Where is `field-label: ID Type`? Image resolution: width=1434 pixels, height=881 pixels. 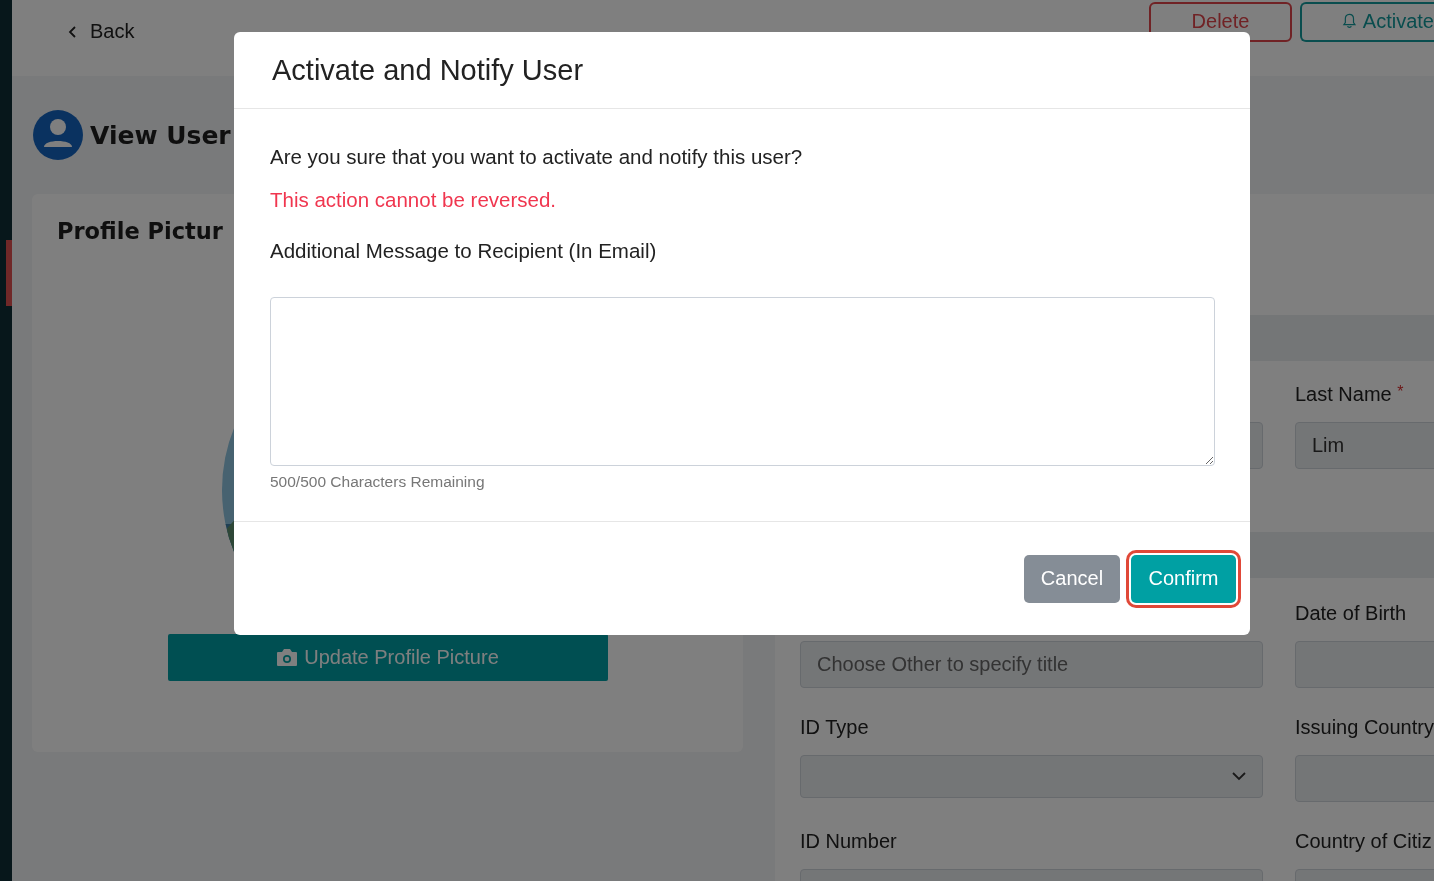 field-label: ID Type is located at coordinates (835, 728).